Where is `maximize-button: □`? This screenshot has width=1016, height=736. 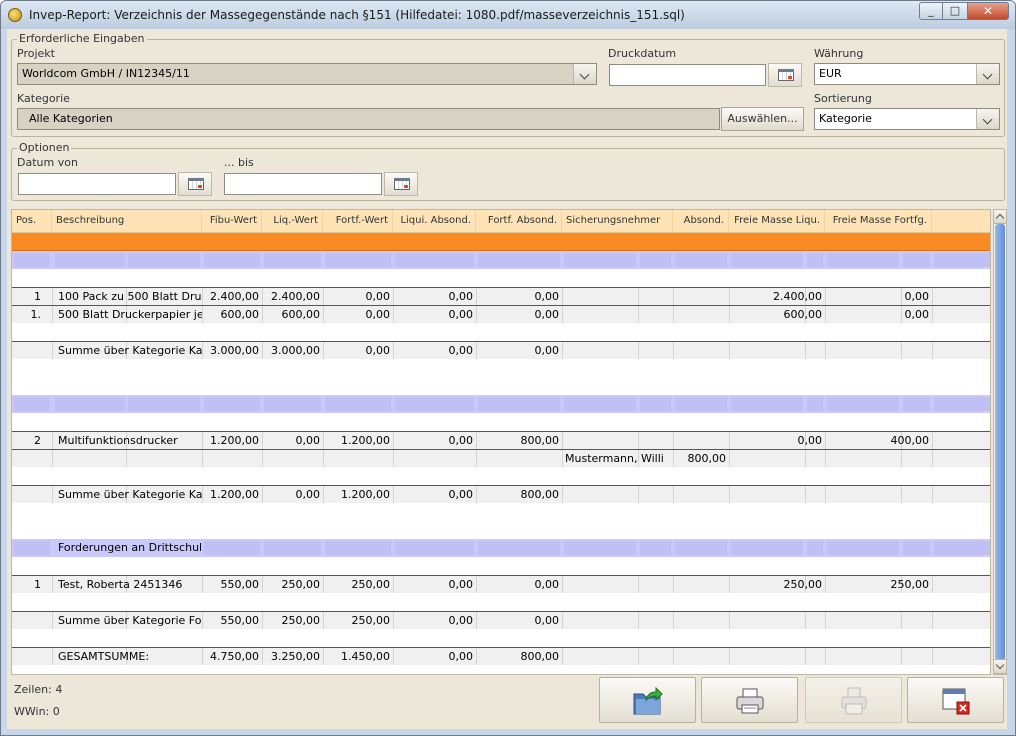 maximize-button: □ is located at coordinates (955, 11).